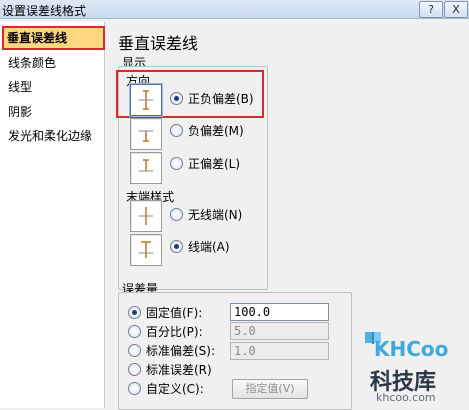 This screenshot has width=469, height=410. I want to click on help-button: ?, so click(431, 9).